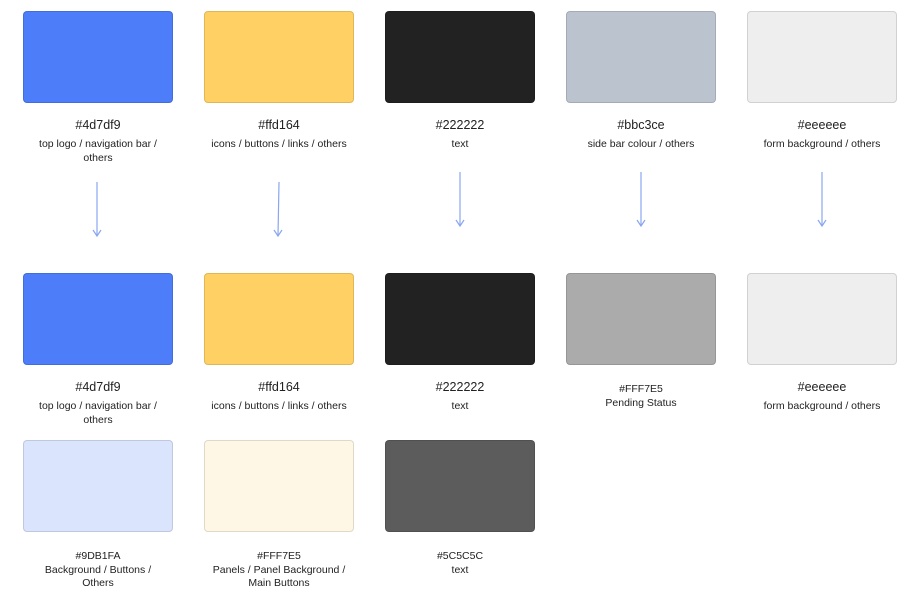 The image size is (918, 597). I want to click on mid-swatch-card-3: #222222 text, so click(460, 343).